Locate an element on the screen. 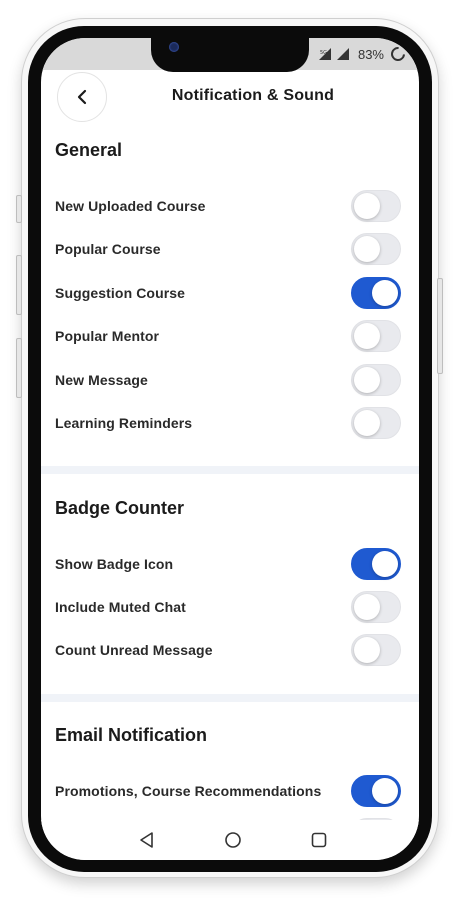 This screenshot has height=900, width=460. home-circle-icon is located at coordinates (233, 840).